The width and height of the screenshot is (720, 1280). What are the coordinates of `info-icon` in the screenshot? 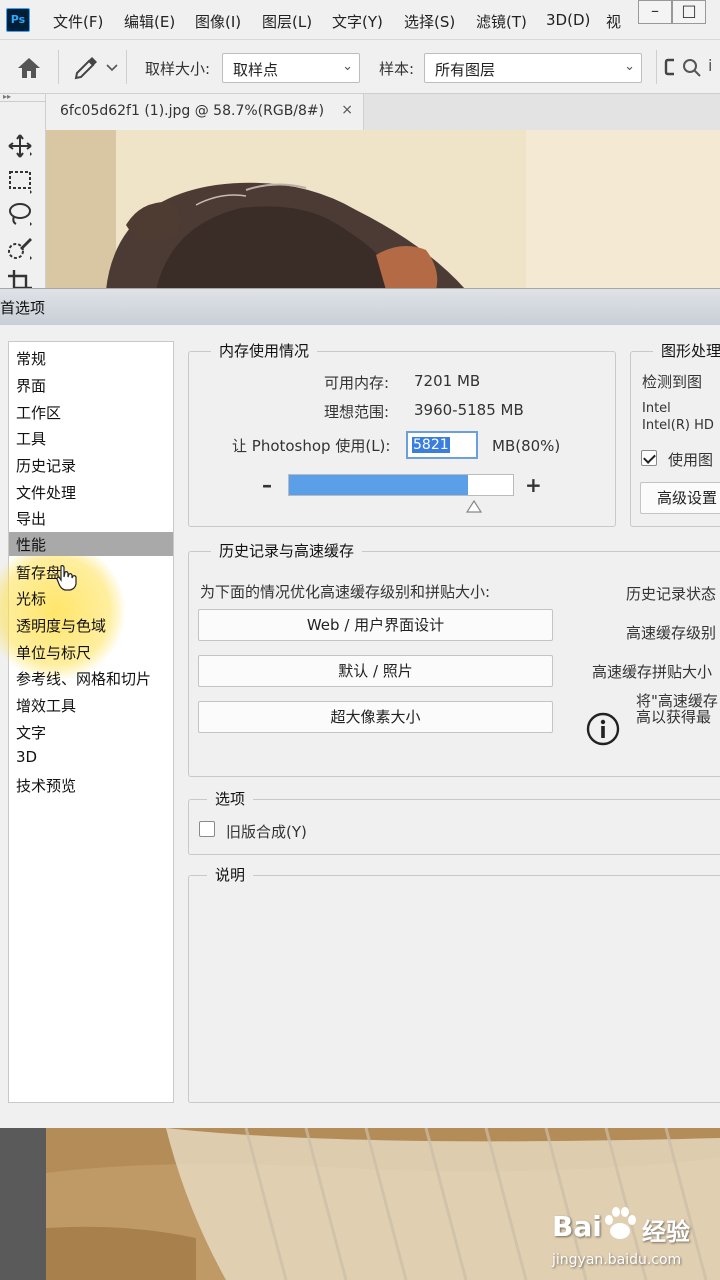 It's located at (603, 729).